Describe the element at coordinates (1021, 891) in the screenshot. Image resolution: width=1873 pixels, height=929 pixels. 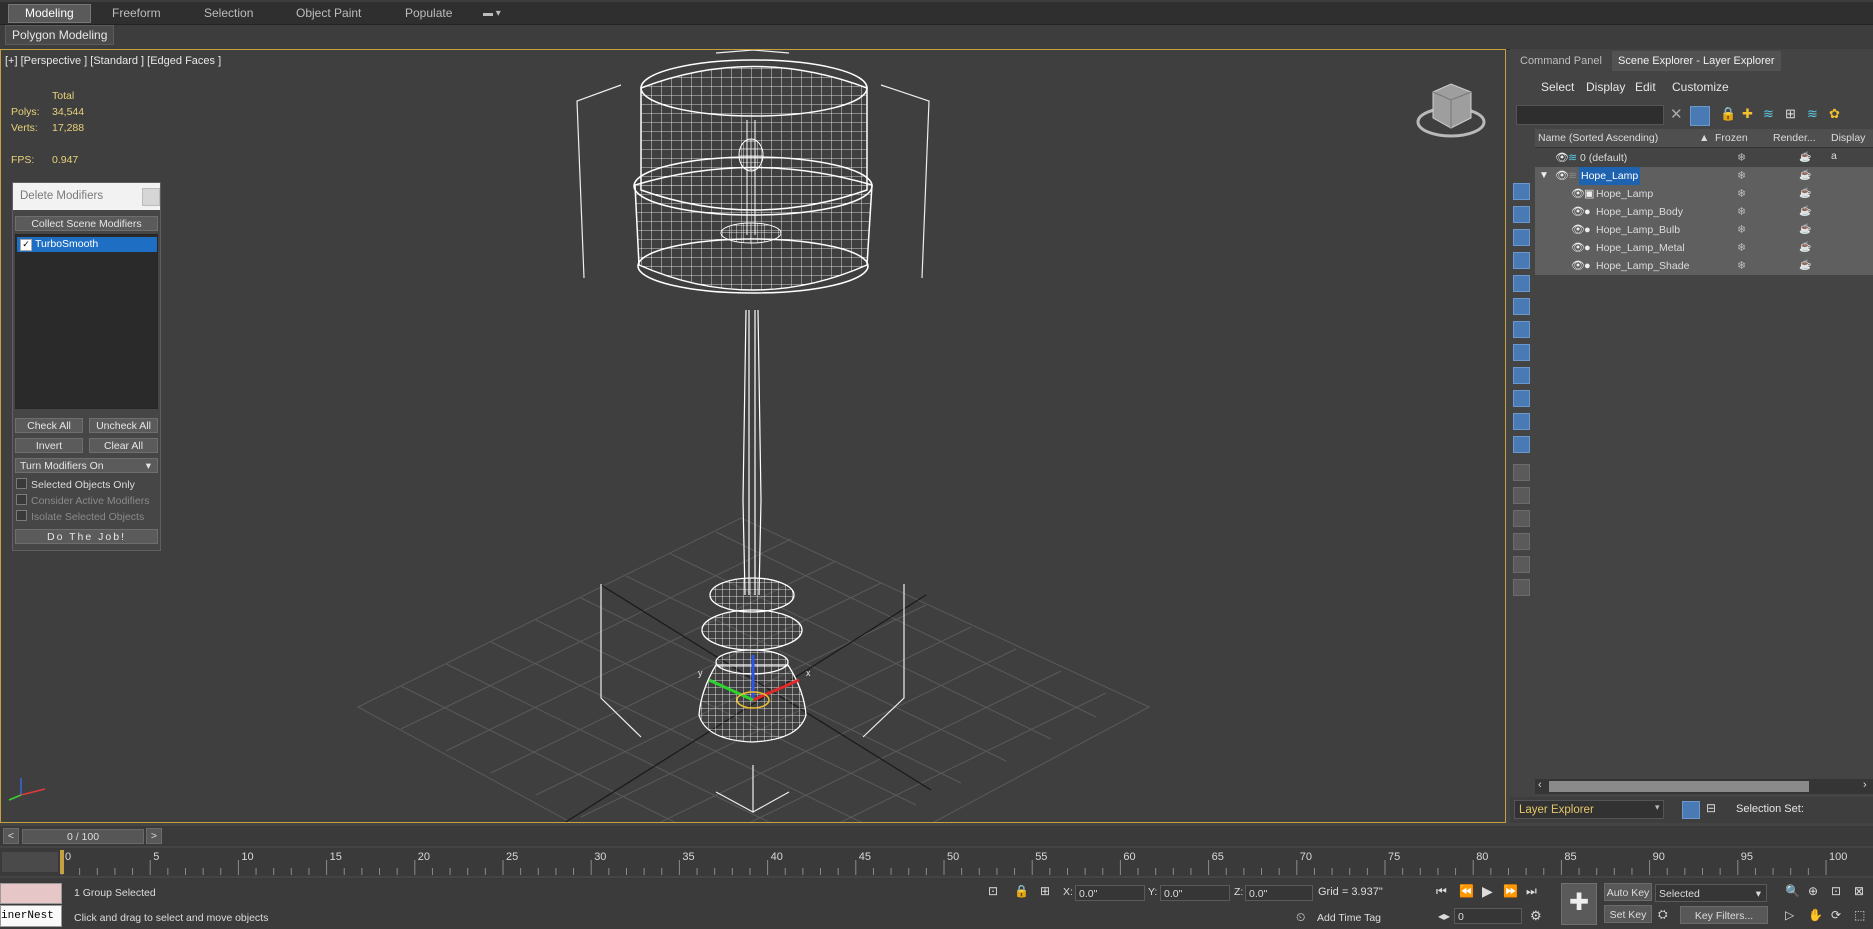
I see `selection-lock-icon: 🔒` at that location.